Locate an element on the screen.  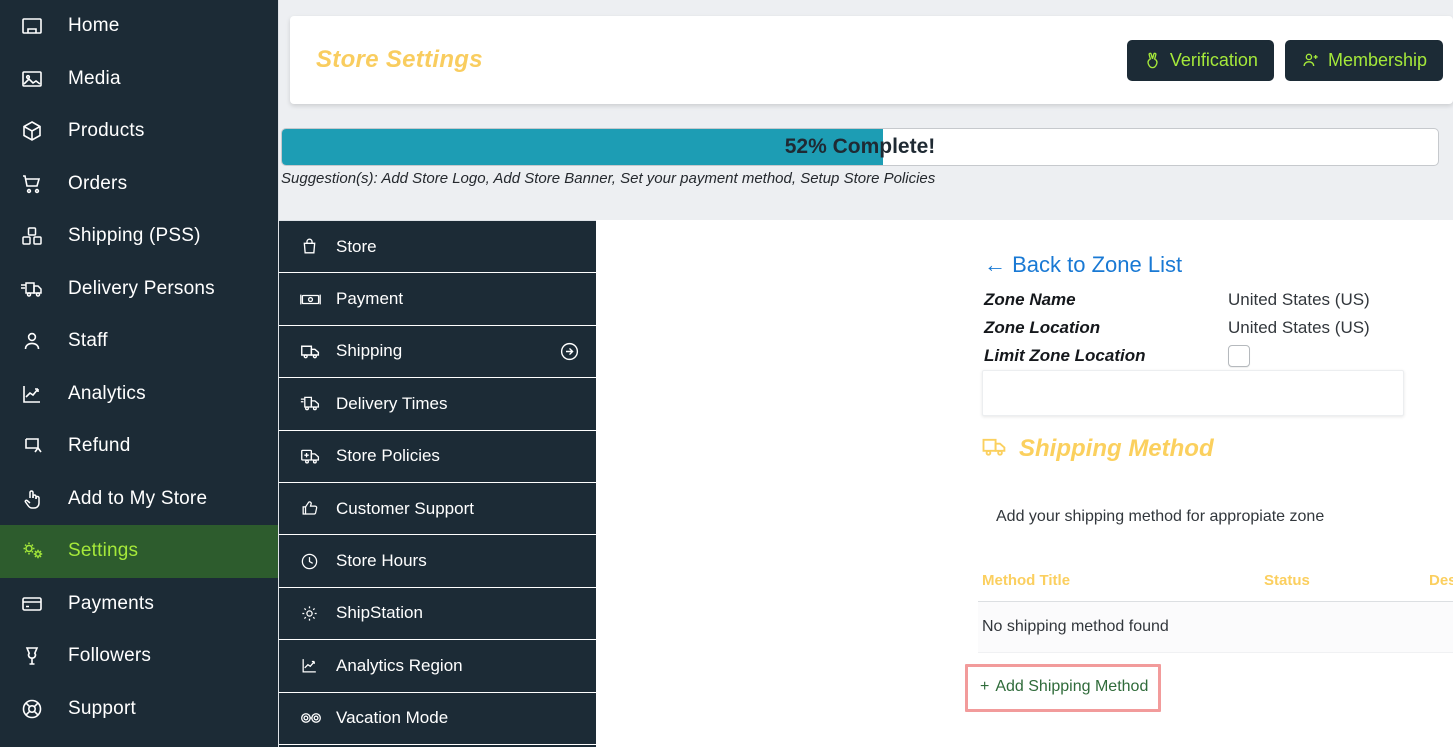
limit-zone-location-checkbox is located at coordinates (1239, 356).